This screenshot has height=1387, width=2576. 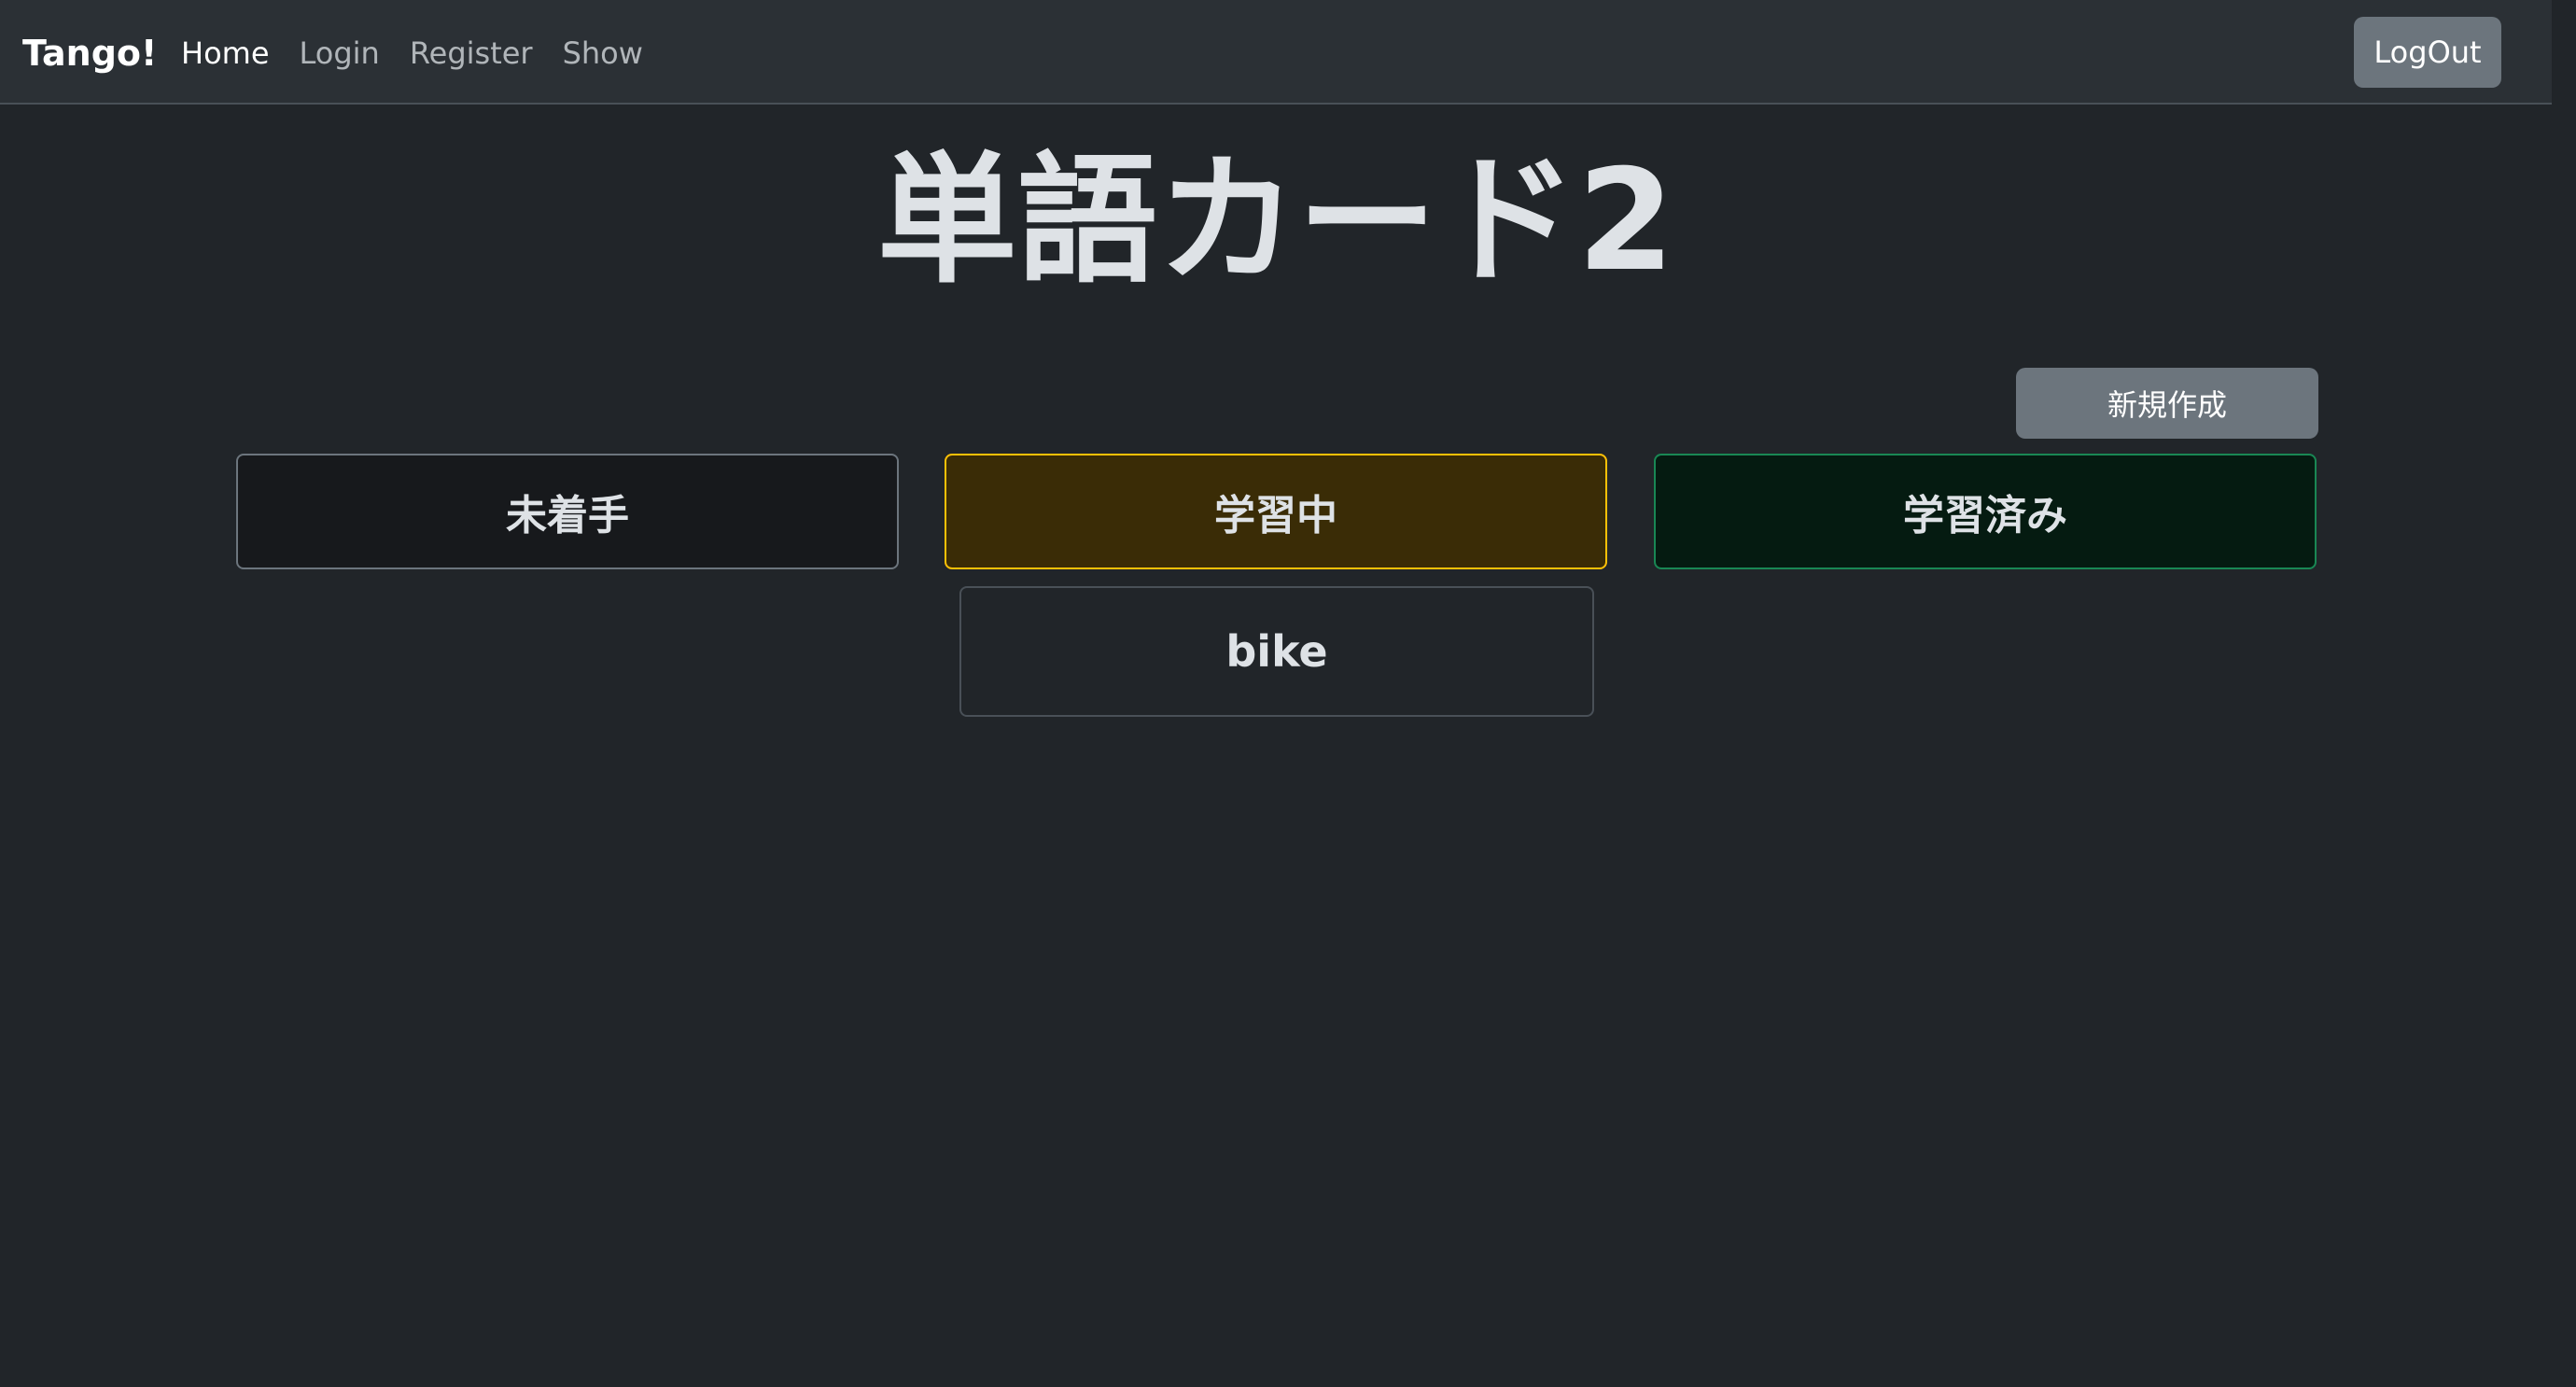 I want to click on nav-links: Home Login Register Show, so click(x=412, y=53).